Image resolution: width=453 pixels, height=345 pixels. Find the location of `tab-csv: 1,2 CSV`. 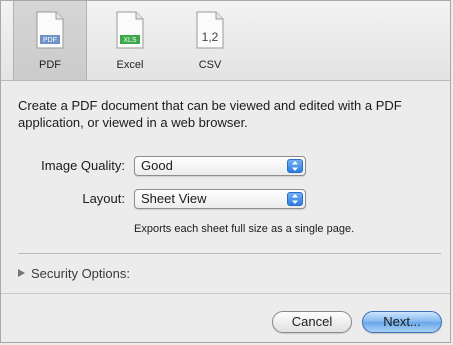

tab-csv: 1,2 CSV is located at coordinates (210, 40).